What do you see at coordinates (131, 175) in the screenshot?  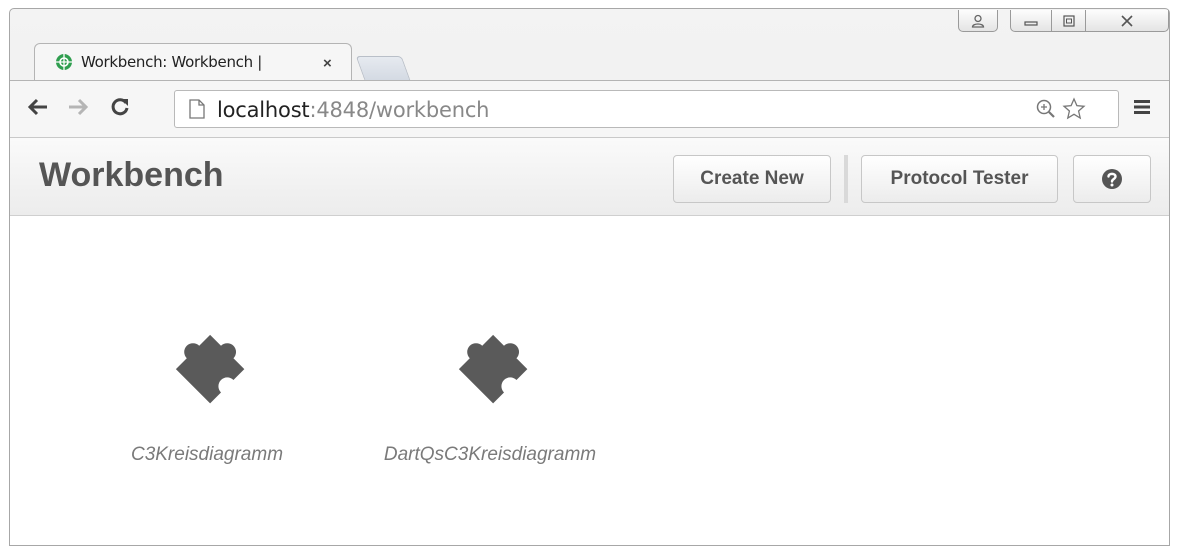 I see `page-title: Workbench` at bounding box center [131, 175].